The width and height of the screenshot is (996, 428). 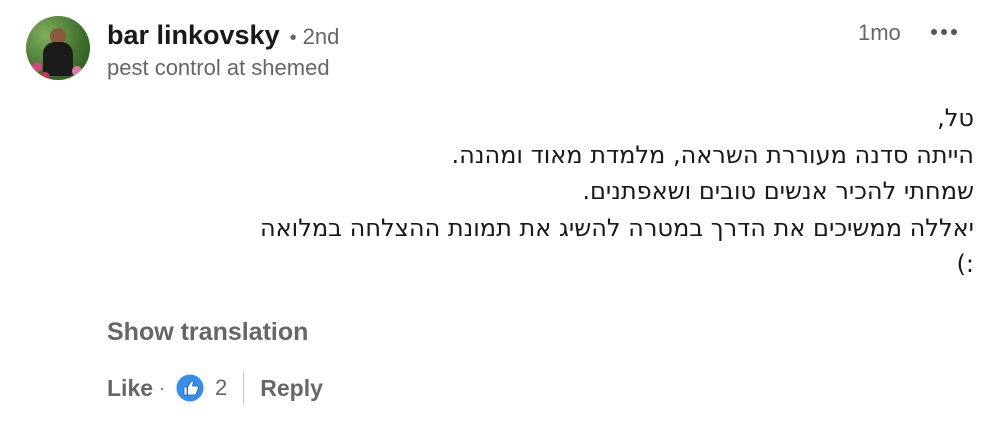 I want to click on thumbs-up-icon, so click(x=190, y=388).